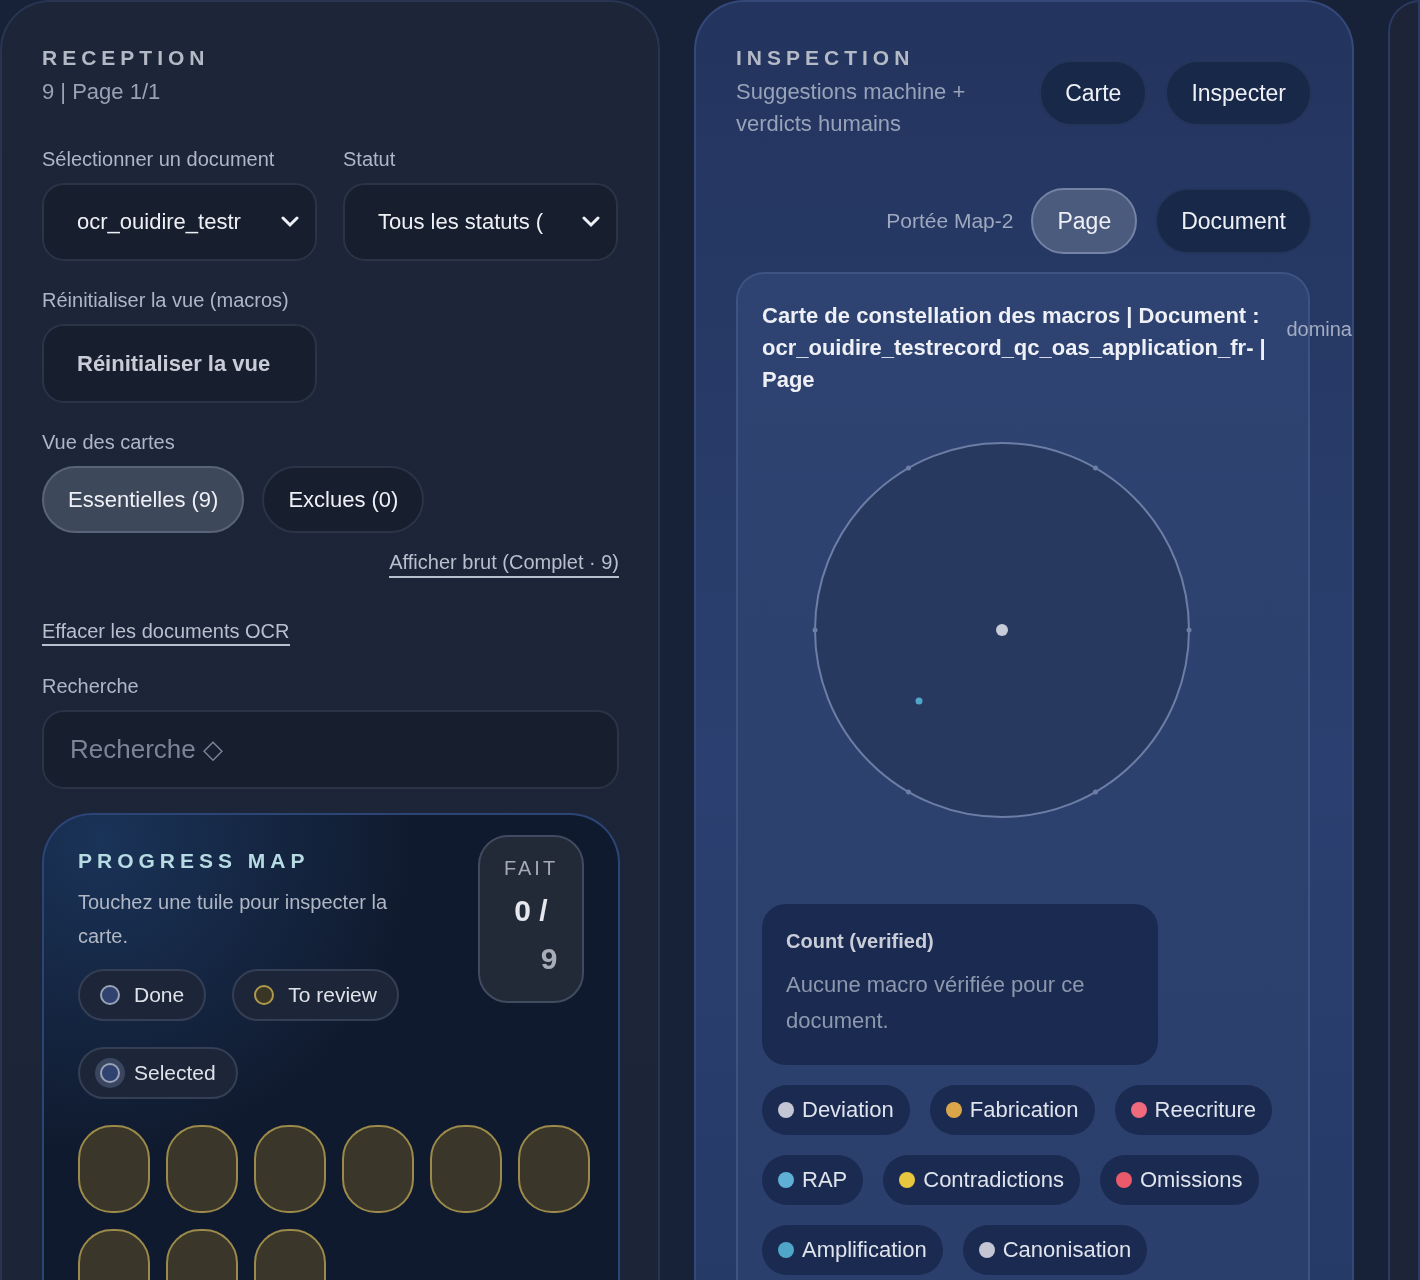 The image size is (1420, 1280). Describe the element at coordinates (1193, 1110) in the screenshot. I see `category-chip: Reecriture` at that location.